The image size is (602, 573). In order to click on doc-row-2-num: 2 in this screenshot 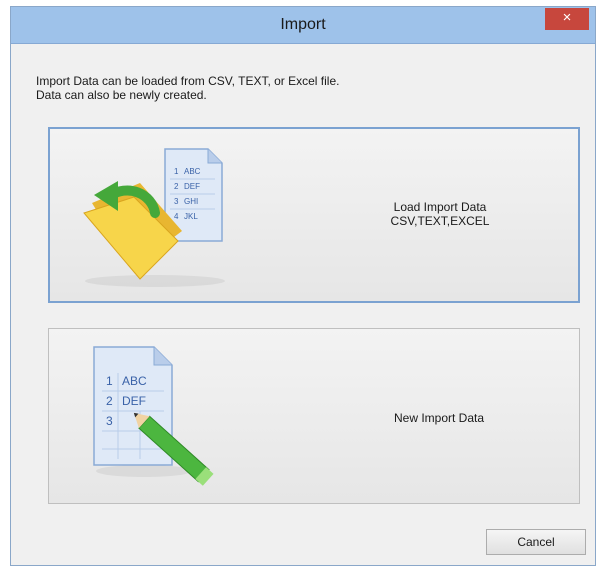, I will do `click(176, 186)`.